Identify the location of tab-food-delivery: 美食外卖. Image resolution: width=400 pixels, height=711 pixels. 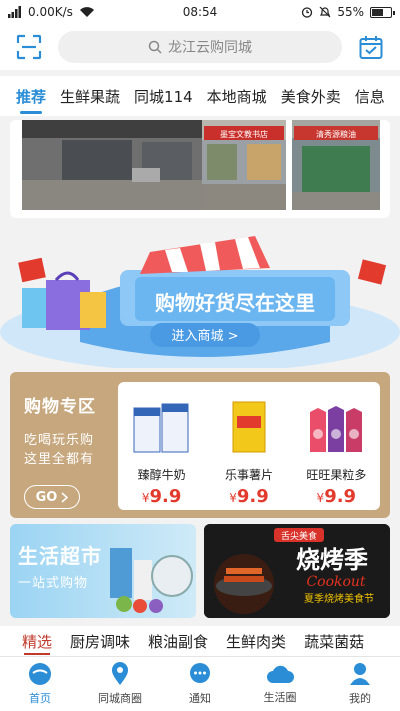
(311, 96).